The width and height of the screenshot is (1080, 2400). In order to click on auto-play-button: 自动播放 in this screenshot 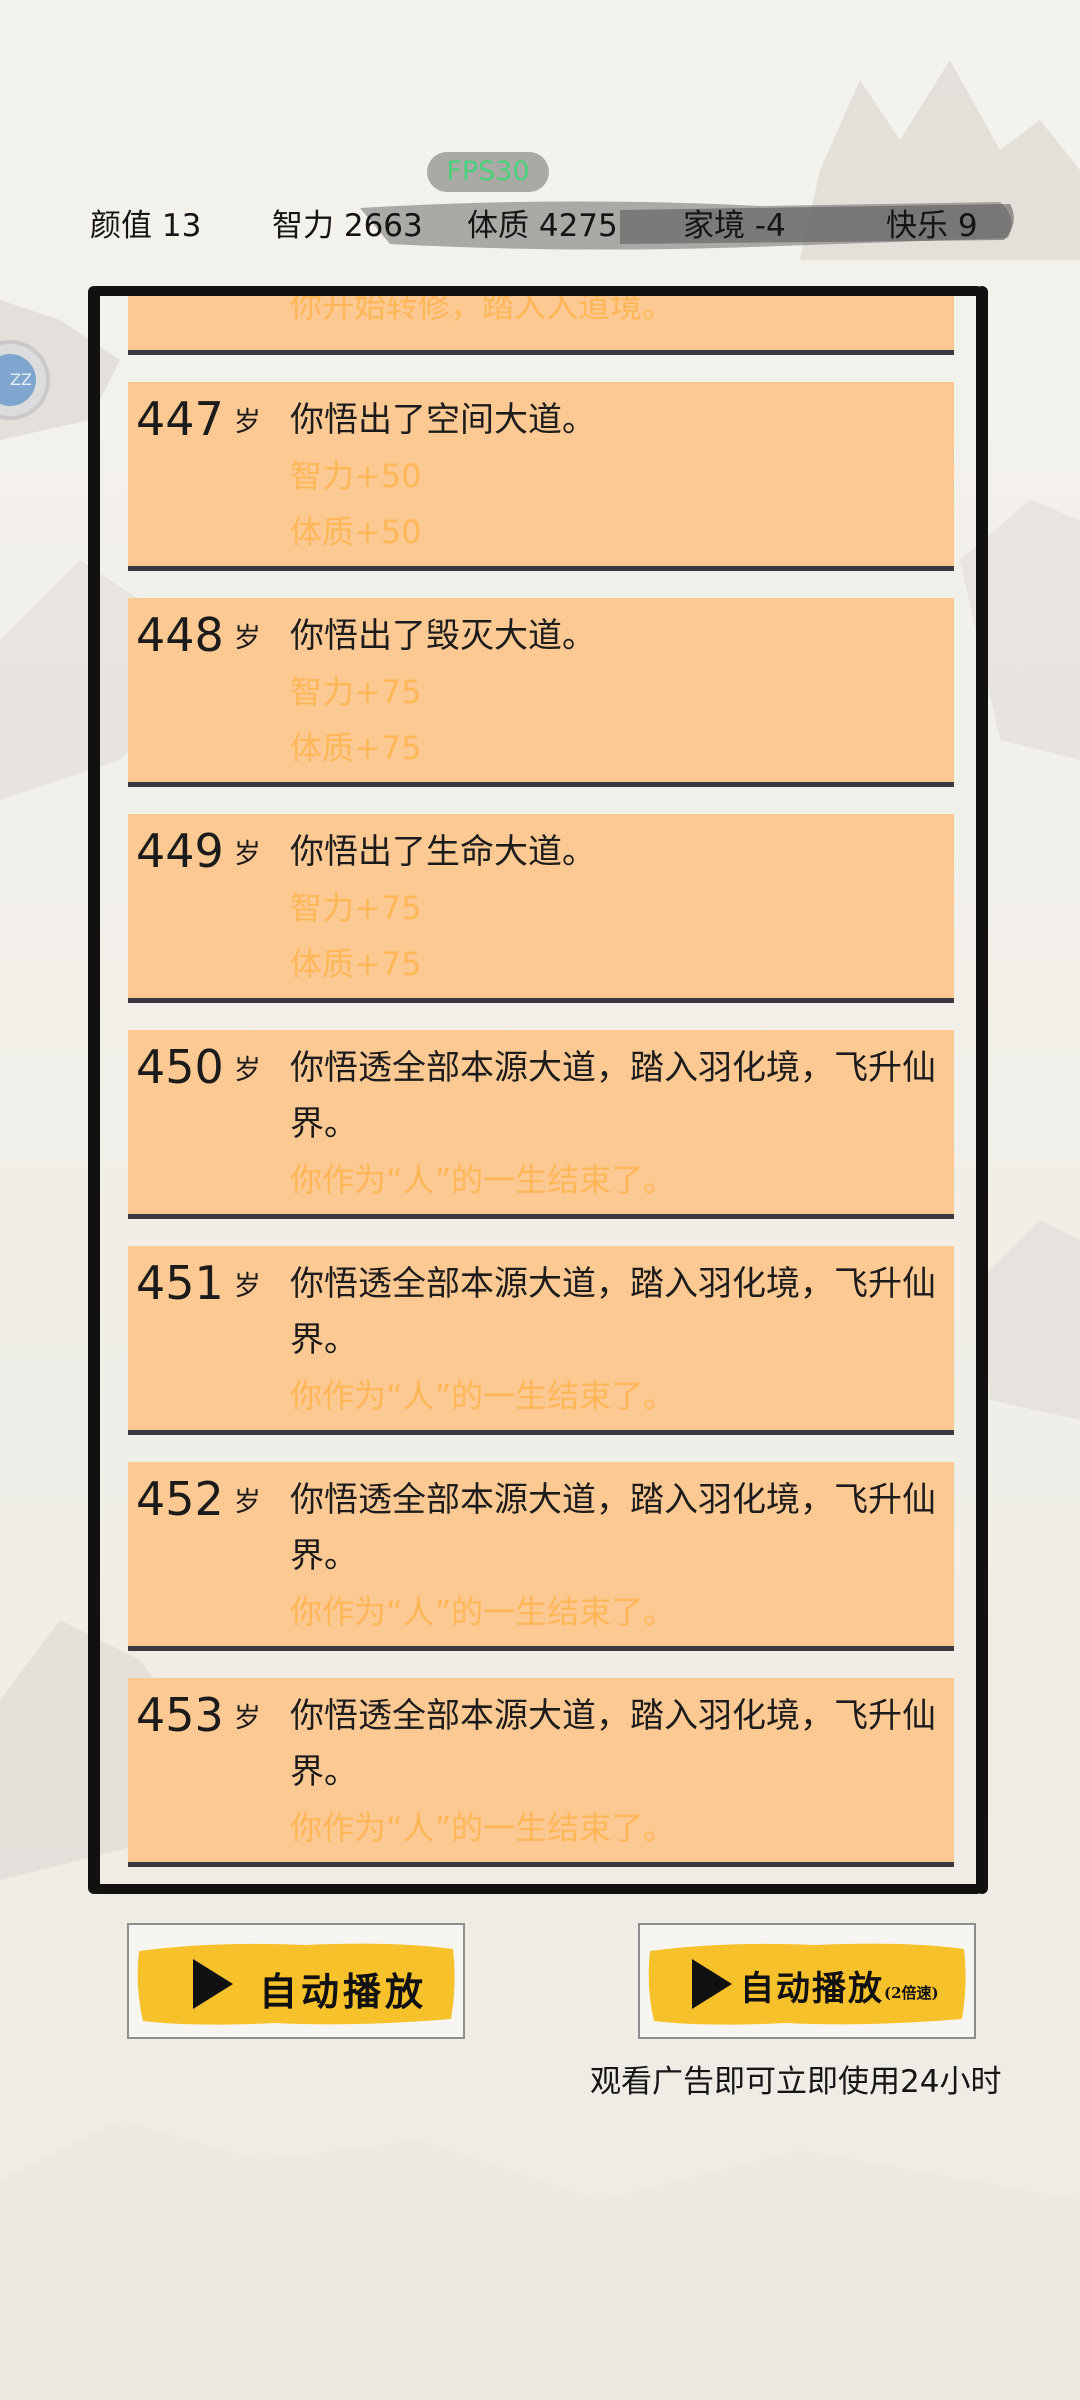, I will do `click(296, 1981)`.